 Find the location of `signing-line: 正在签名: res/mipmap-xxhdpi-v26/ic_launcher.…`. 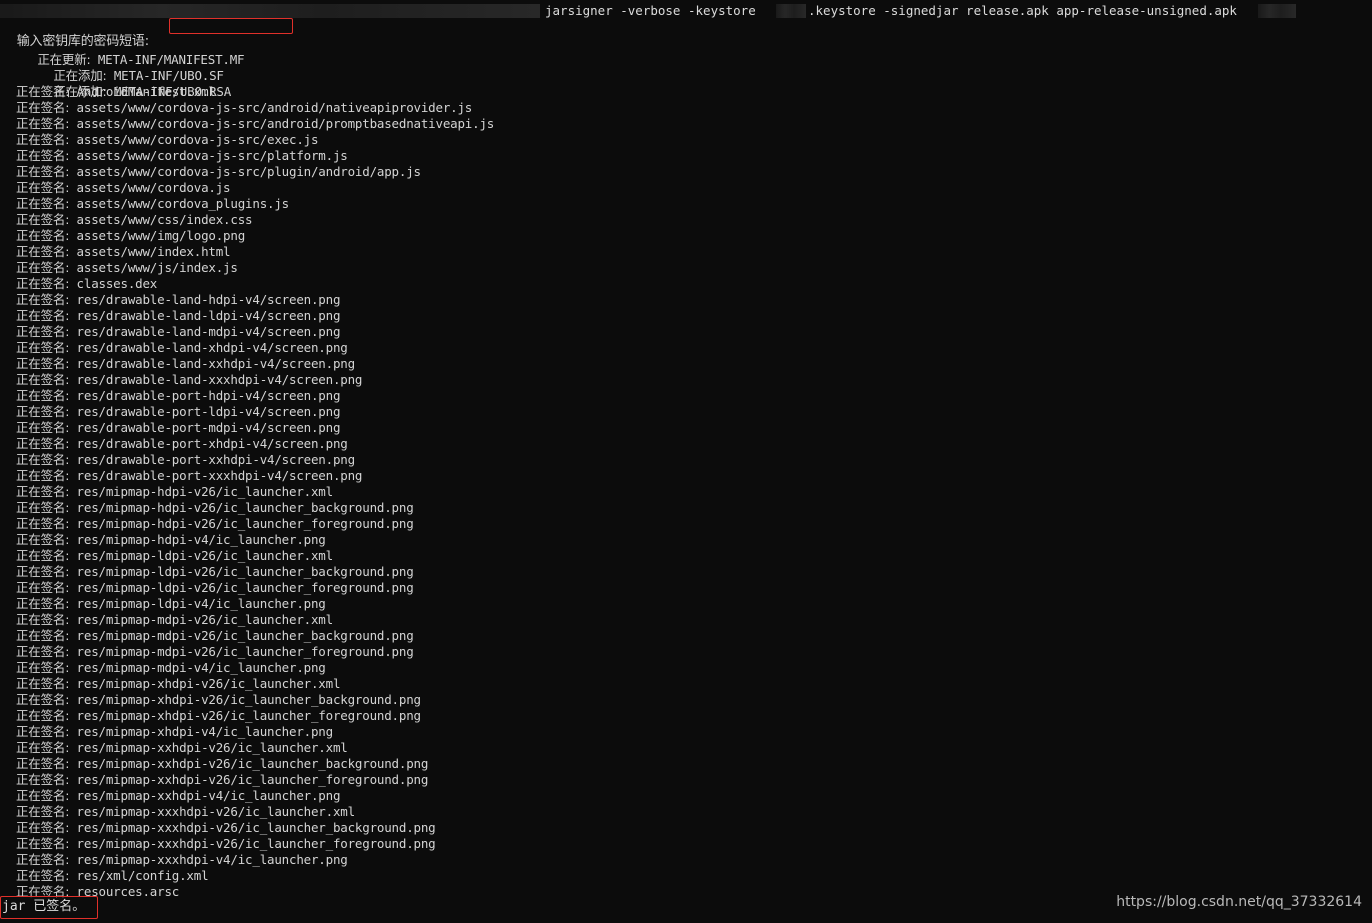

signing-line: 正在签名: res/mipmap-xxhdpi-v26/ic_launcher.… is located at coordinates (182, 748).